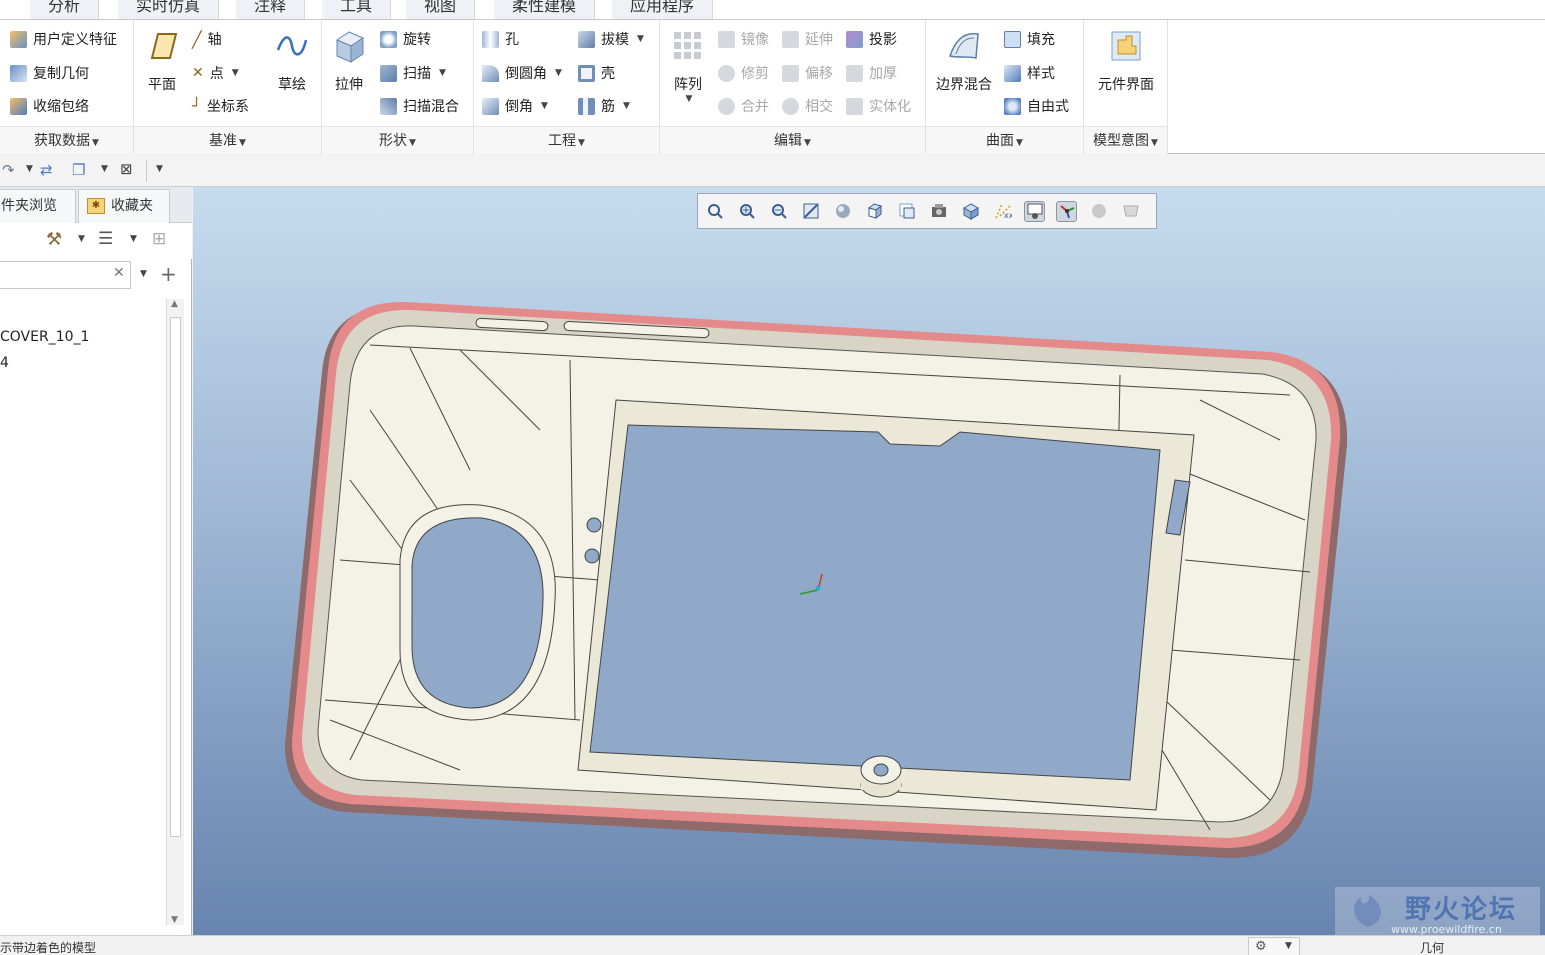 The image size is (1545, 955). What do you see at coordinates (168, 274) in the screenshot?
I see `add-filter-icon: +` at bounding box center [168, 274].